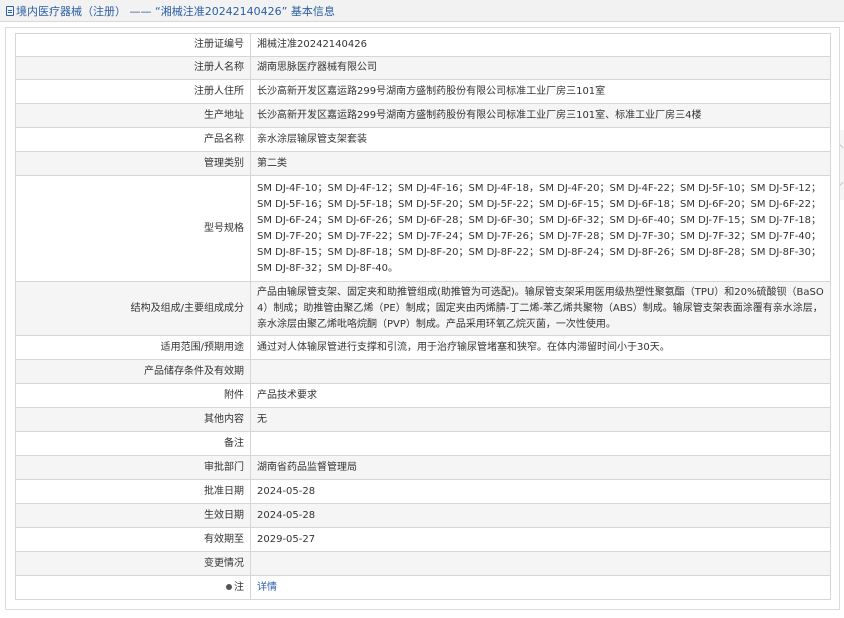 The width and height of the screenshot is (844, 618). What do you see at coordinates (133, 563) in the screenshot?
I see `row-label: 变更情况` at bounding box center [133, 563].